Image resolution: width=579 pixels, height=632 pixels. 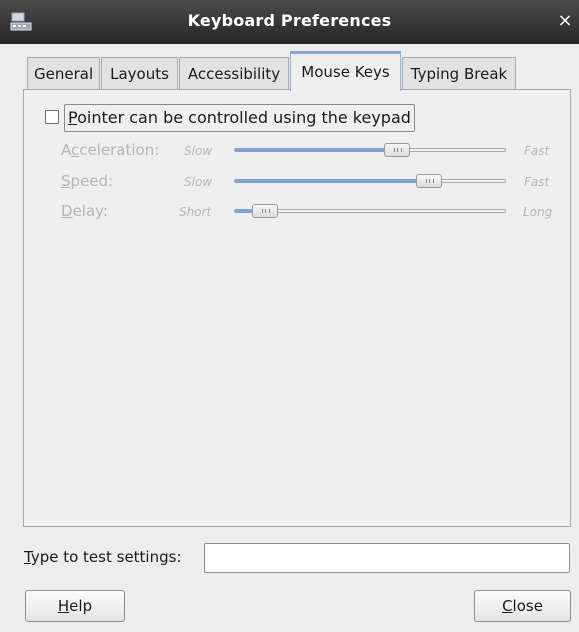 I want to click on close-button: Close, so click(x=522, y=606).